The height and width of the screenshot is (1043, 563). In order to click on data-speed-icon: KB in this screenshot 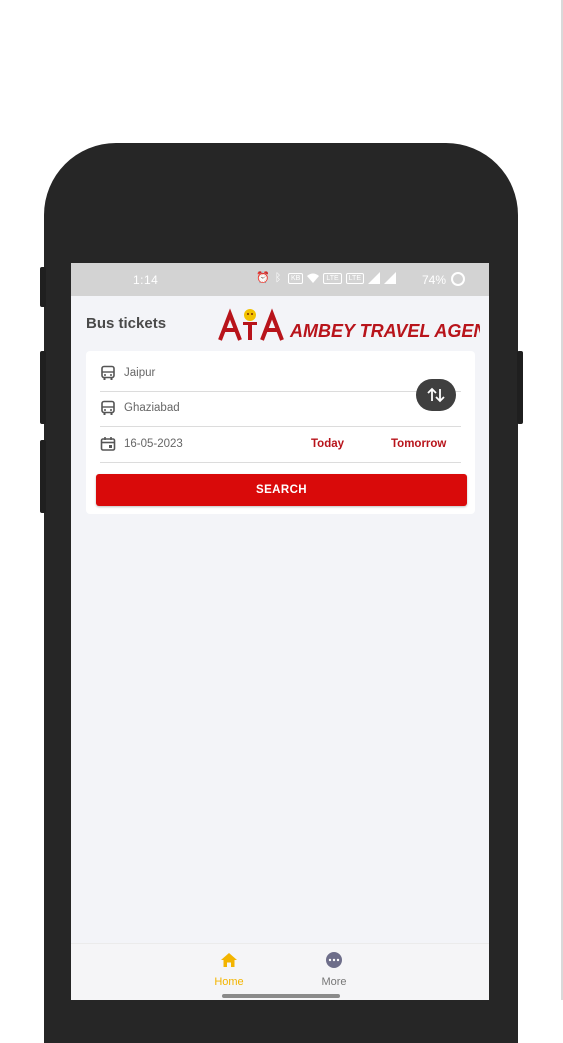, I will do `click(296, 278)`.